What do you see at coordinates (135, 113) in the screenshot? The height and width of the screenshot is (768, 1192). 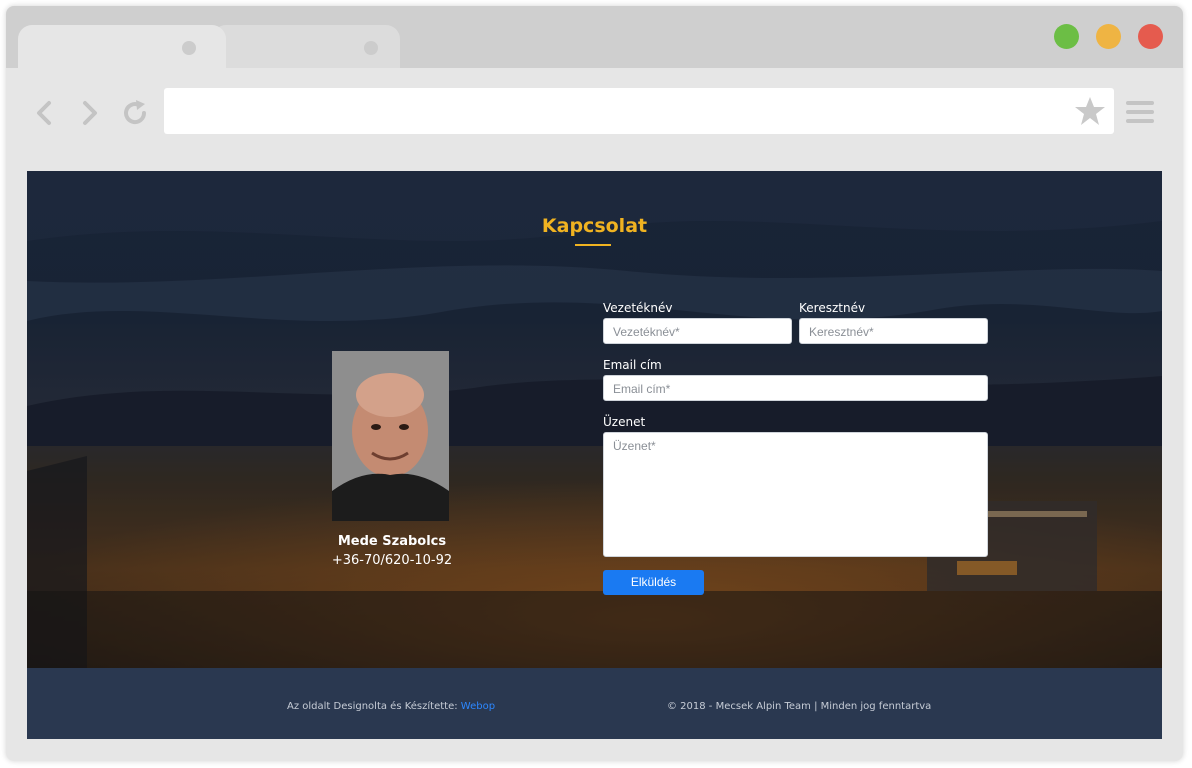 I see `reload-icon` at bounding box center [135, 113].